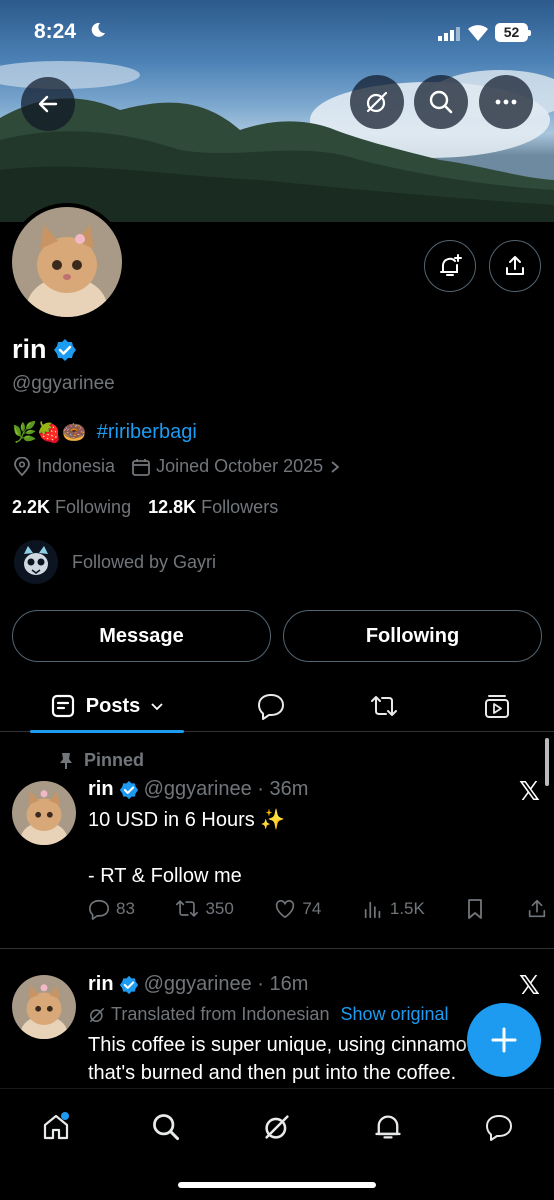 The width and height of the screenshot is (554, 1200). I want to click on bookmark-action, so click(475, 909).